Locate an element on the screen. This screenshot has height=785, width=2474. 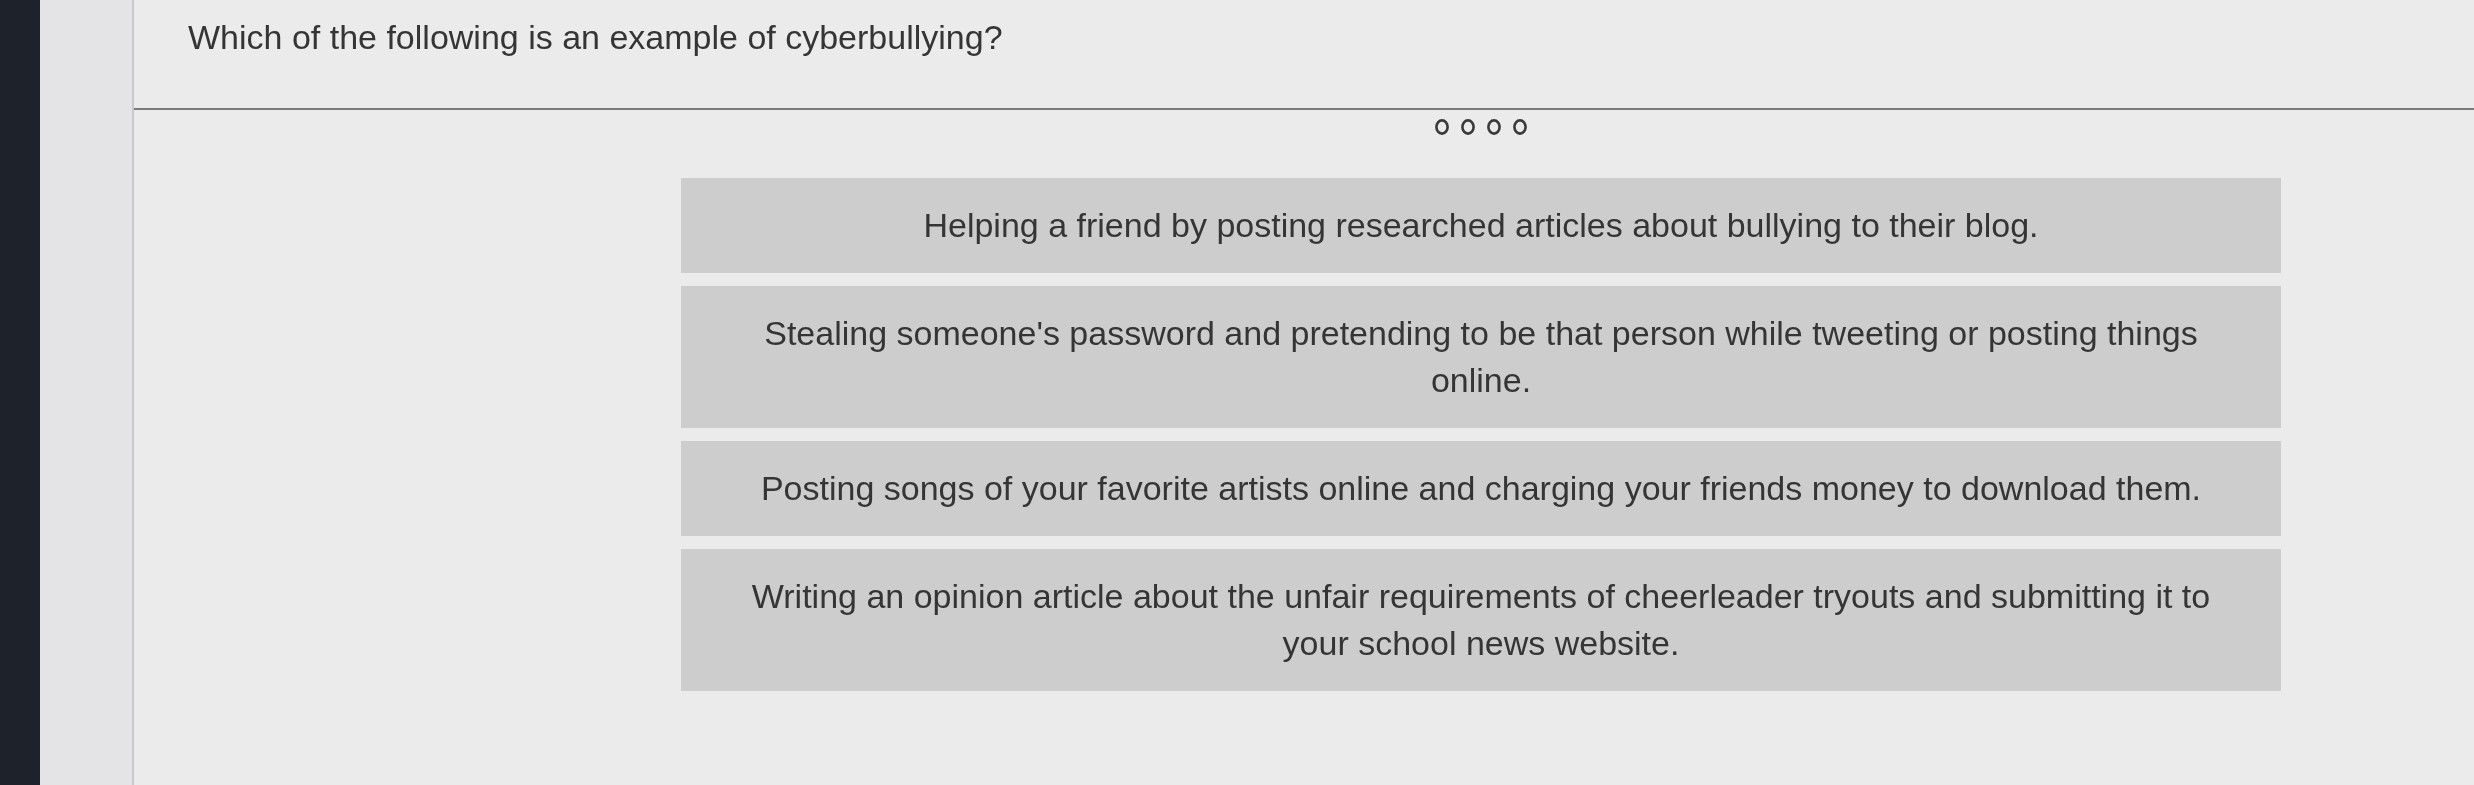
question-text: Which of the following is an example of cyberbullying? is located at coordinates (595, 37).